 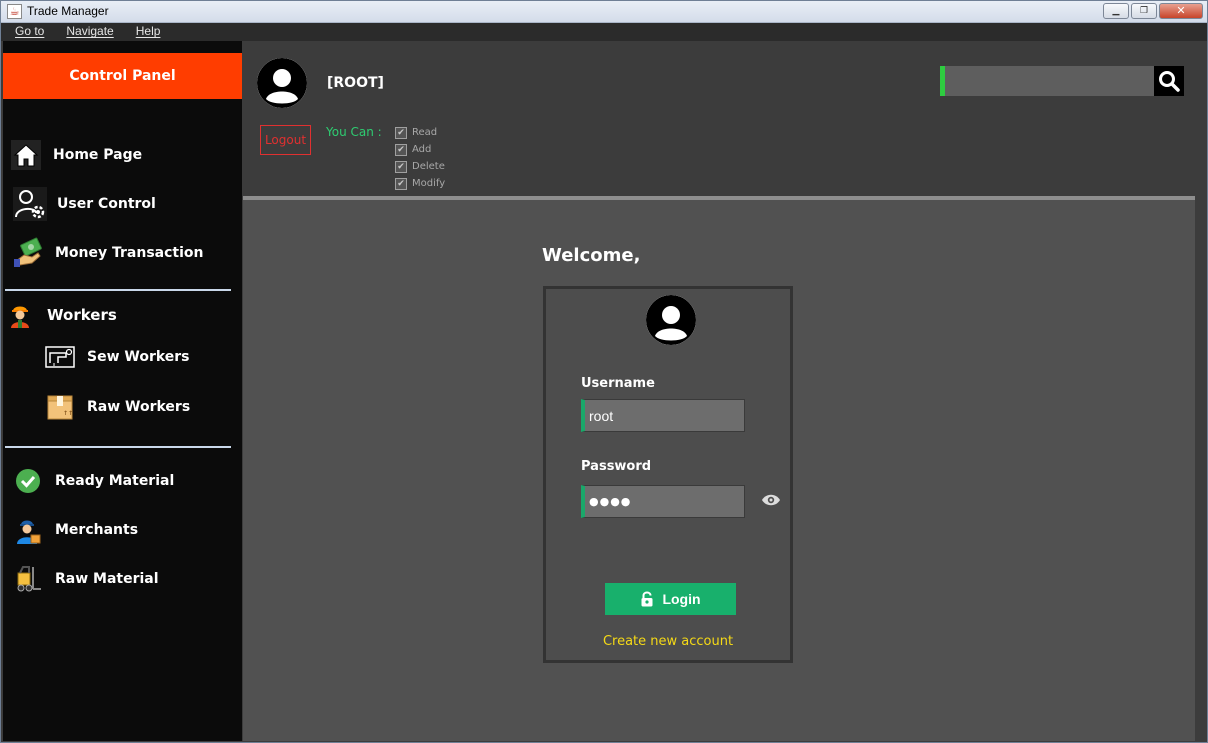 What do you see at coordinates (1047, 81) in the screenshot?
I see `search-input` at bounding box center [1047, 81].